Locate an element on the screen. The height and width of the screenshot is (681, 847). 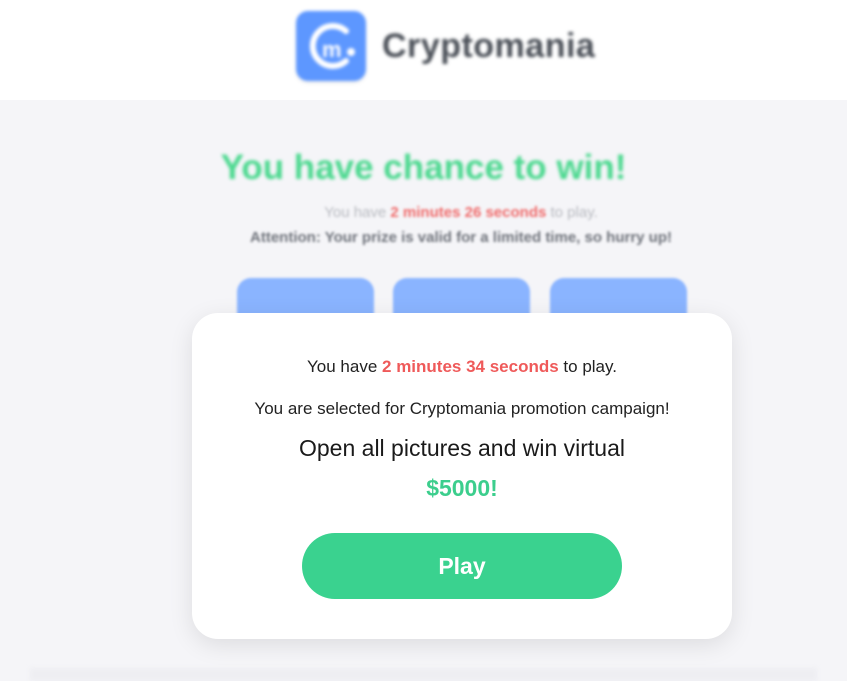
modal-open-text: Open all pictures and win virtual is located at coordinates (462, 448).